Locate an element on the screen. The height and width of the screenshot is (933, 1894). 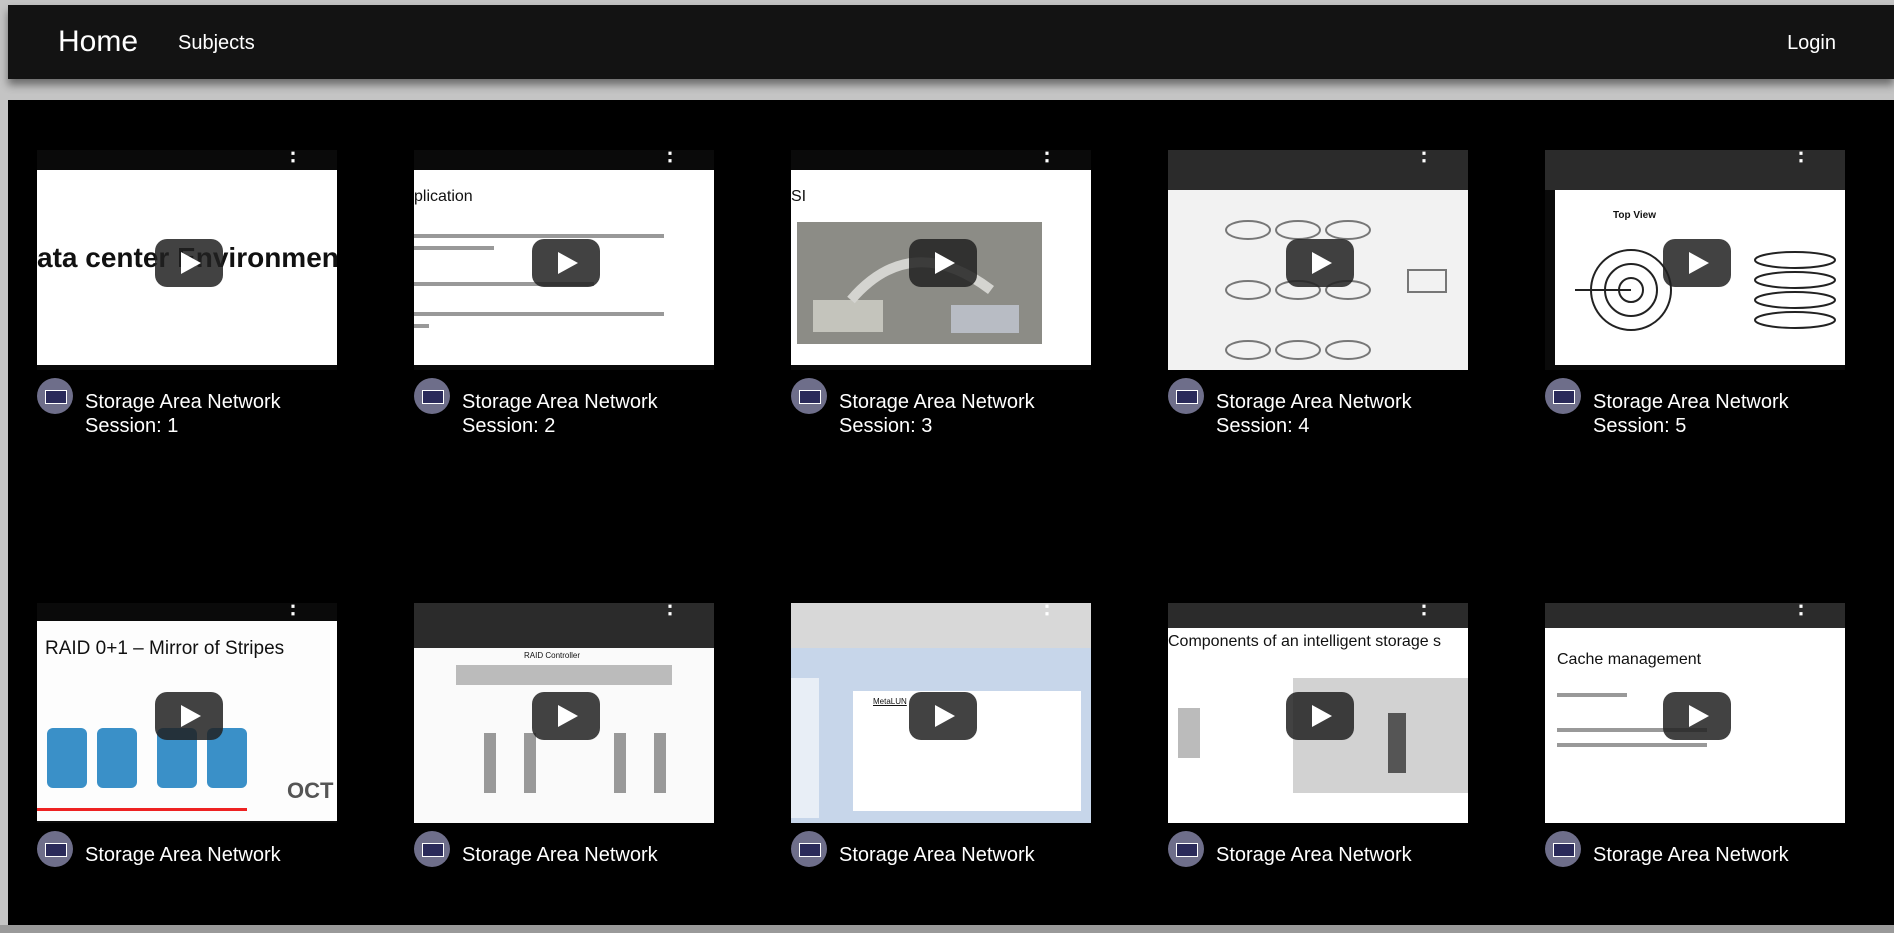
slide-text: plication is located at coordinates (443, 196).